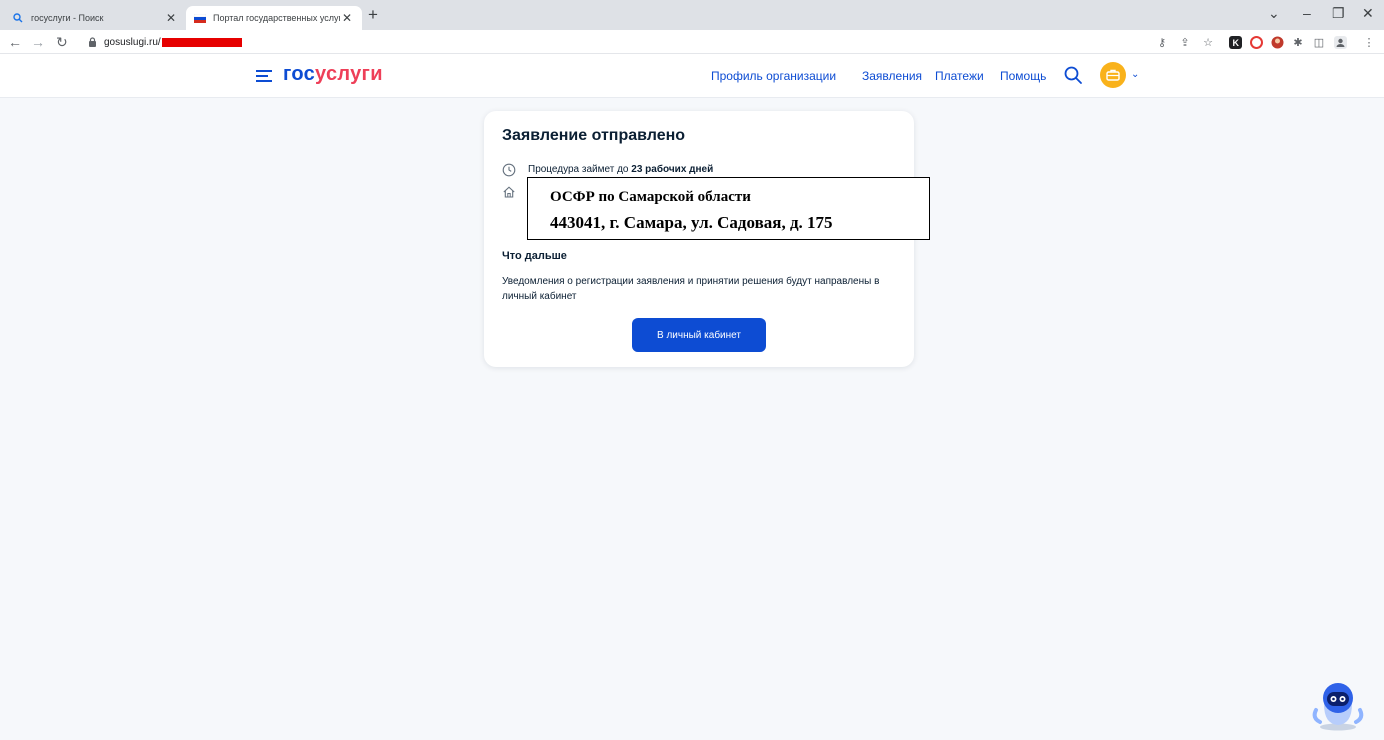 This screenshot has width=1384, height=740. I want to click on address-bar: gosuslugi.ru/, so click(165, 42).